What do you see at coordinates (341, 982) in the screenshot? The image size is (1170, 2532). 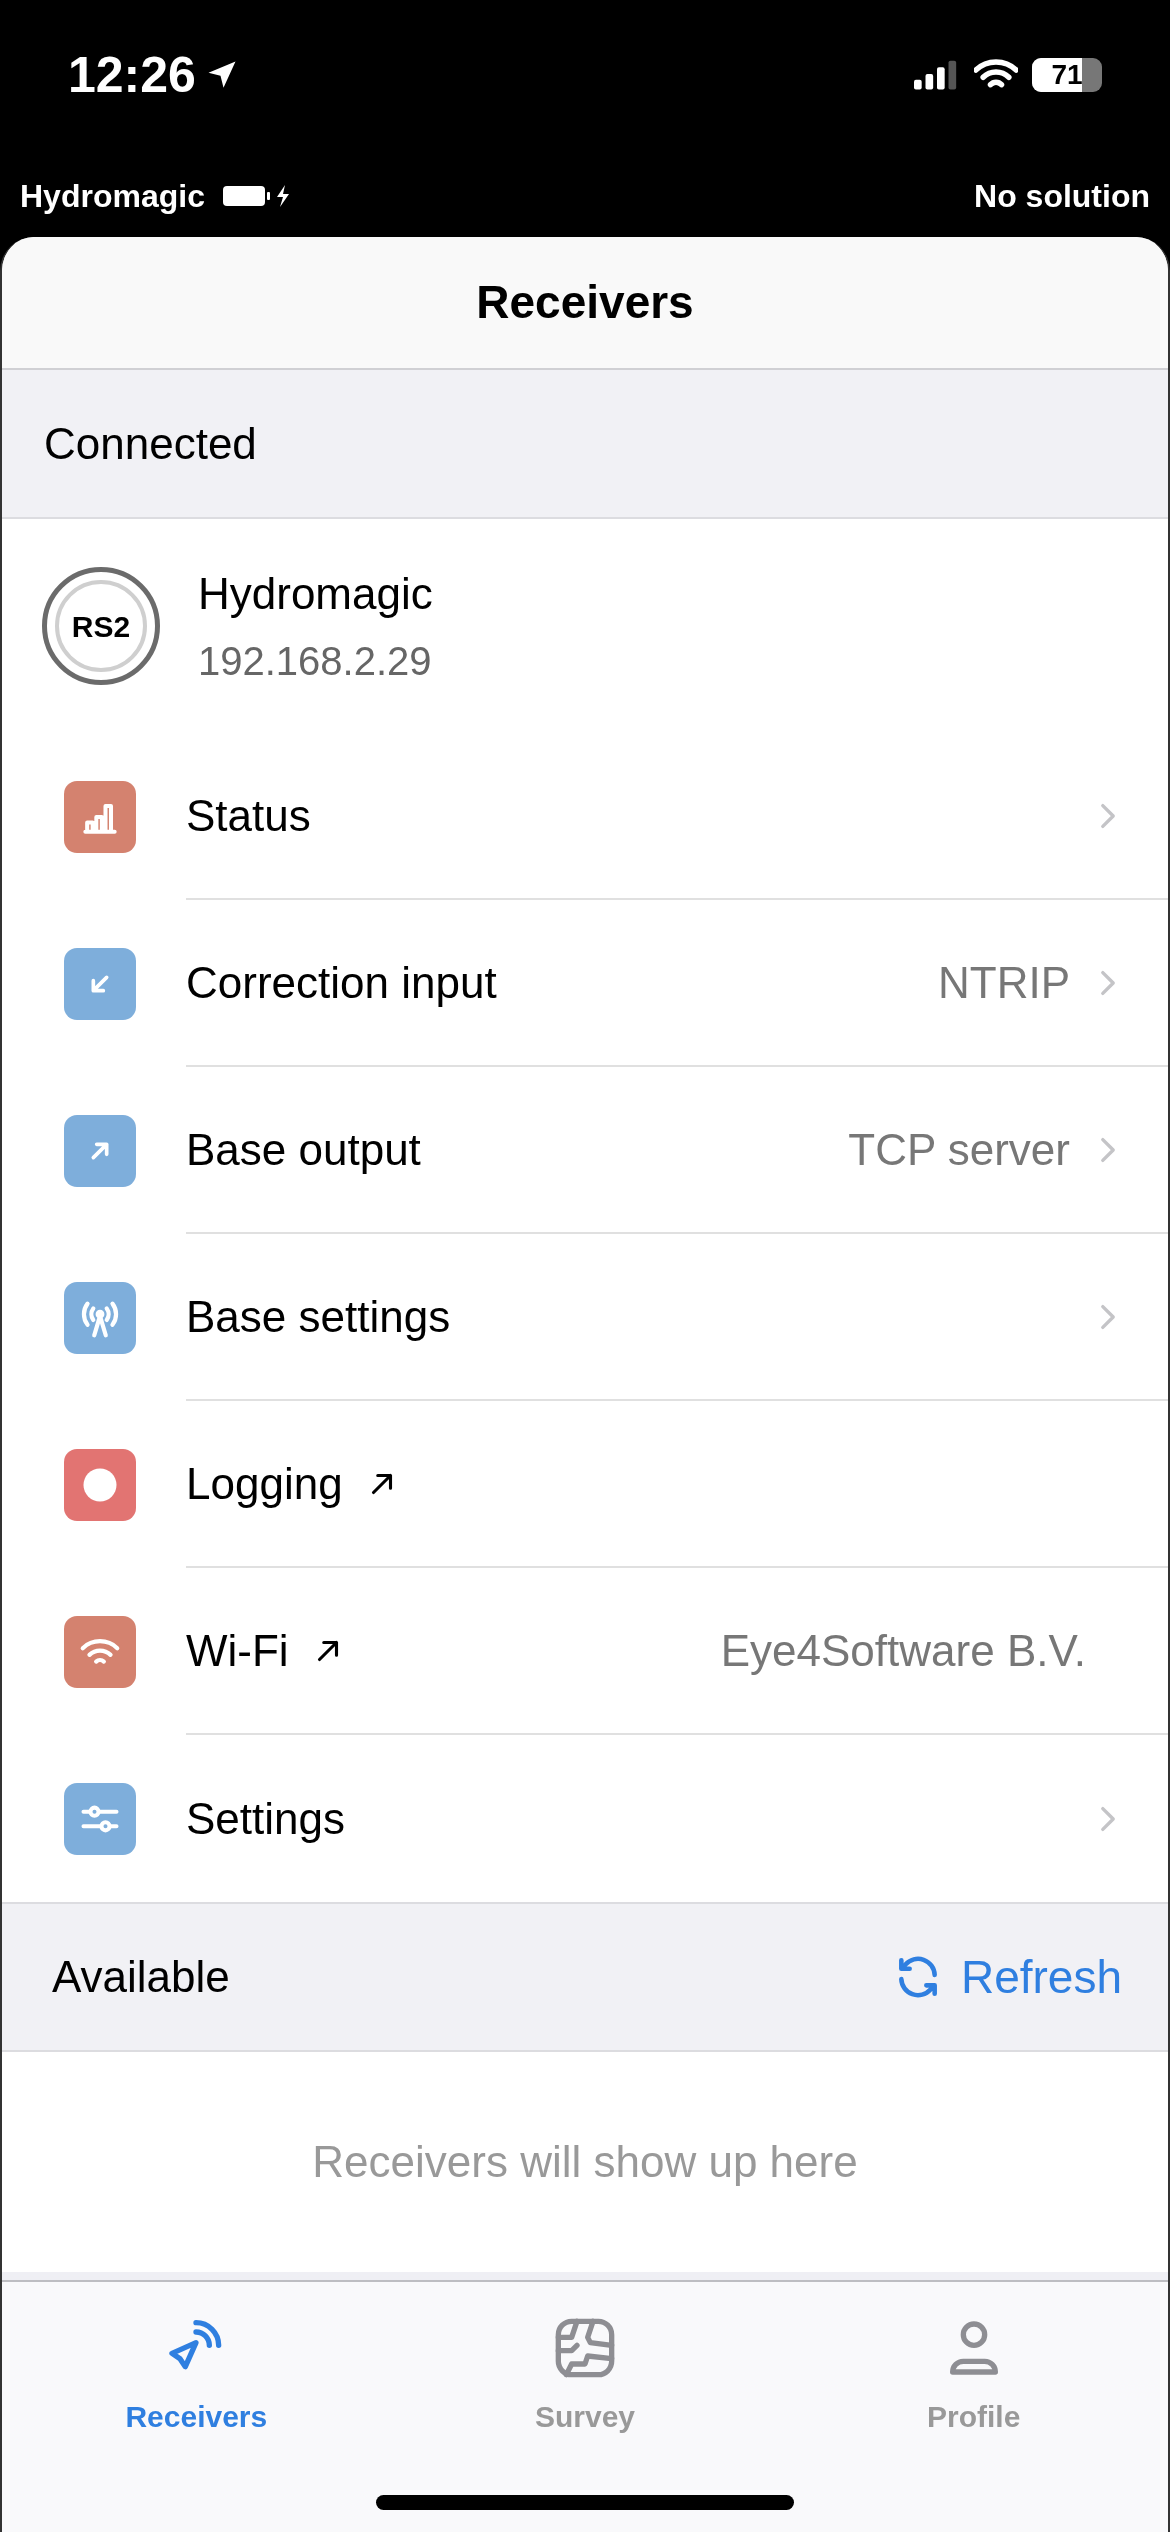 I see `row-label: Correction input` at bounding box center [341, 982].